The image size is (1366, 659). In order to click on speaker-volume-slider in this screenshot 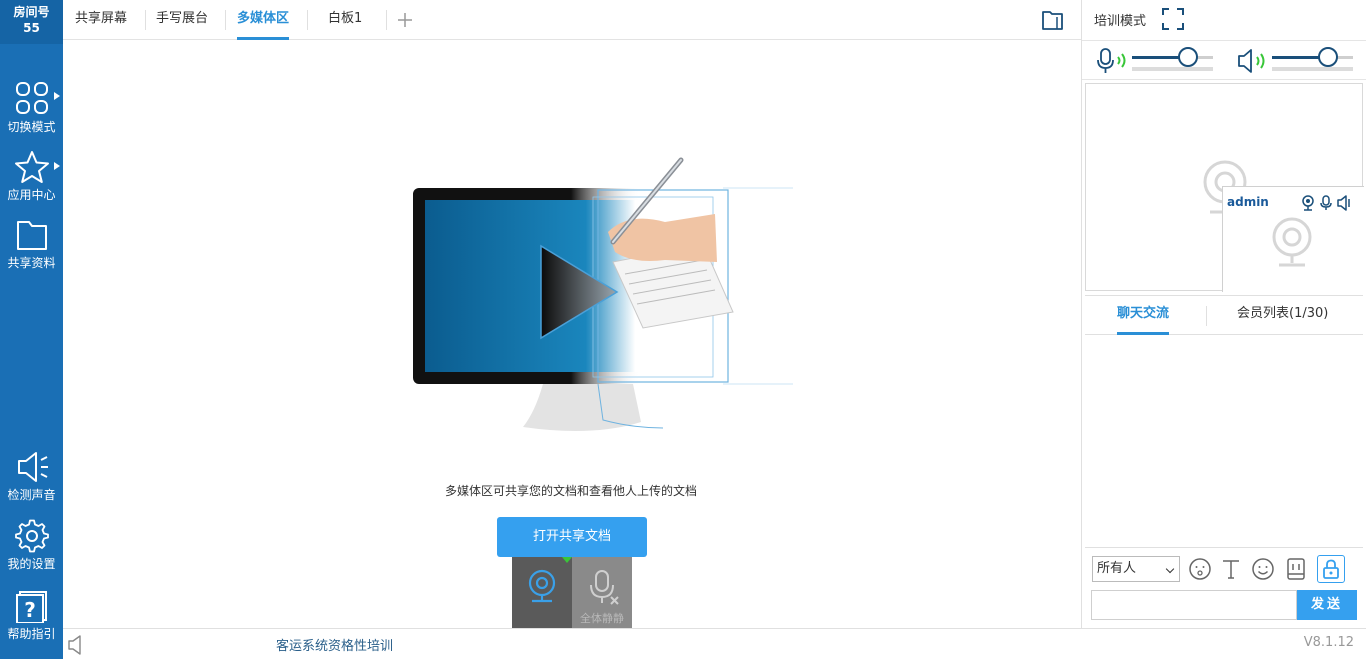, I will do `click(1328, 57)`.